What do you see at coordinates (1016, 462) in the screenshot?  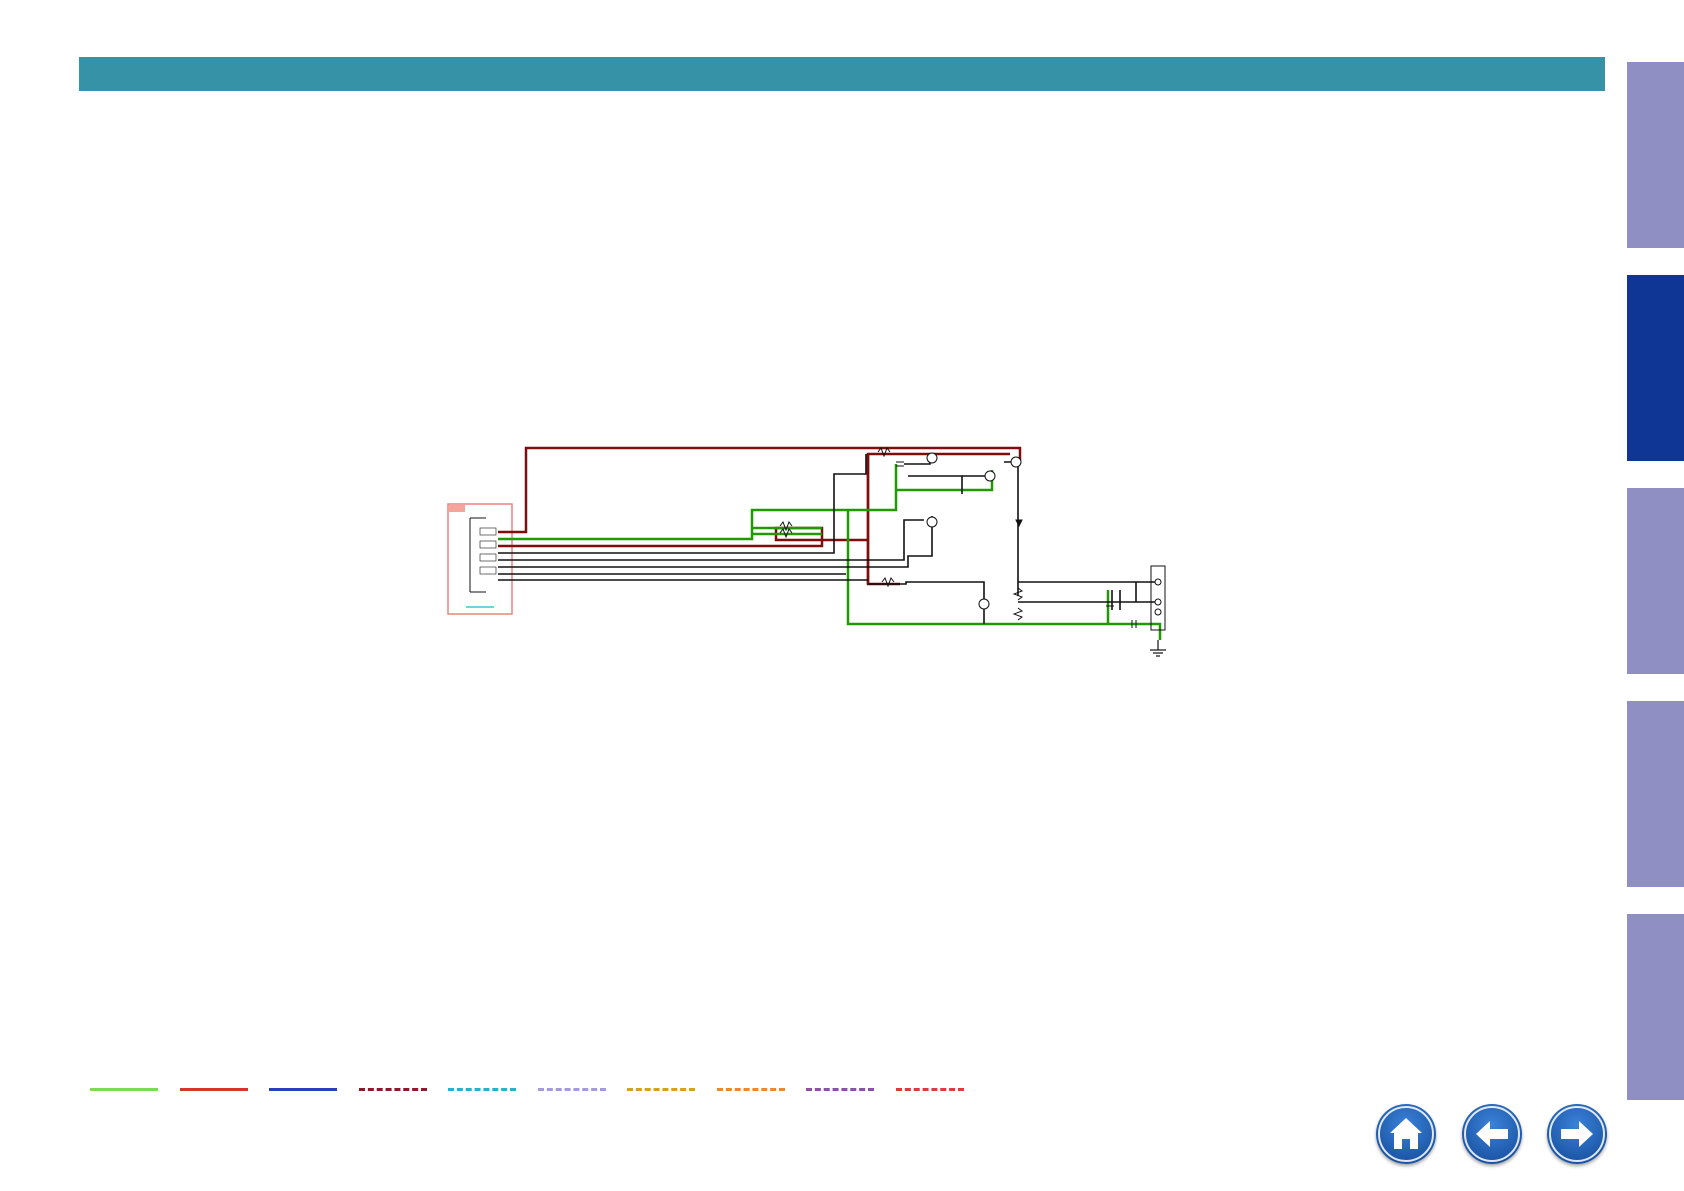 I see `transistor-q3` at bounding box center [1016, 462].